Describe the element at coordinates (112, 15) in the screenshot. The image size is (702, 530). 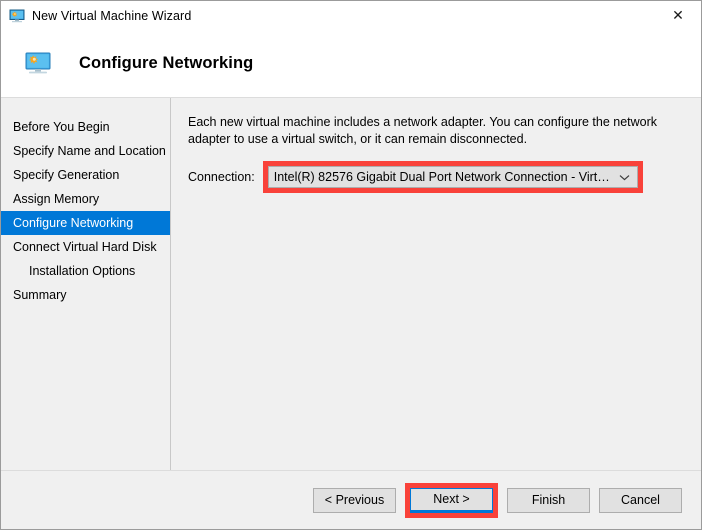
I see `window-title: New Virtual Machine Wizard` at that location.